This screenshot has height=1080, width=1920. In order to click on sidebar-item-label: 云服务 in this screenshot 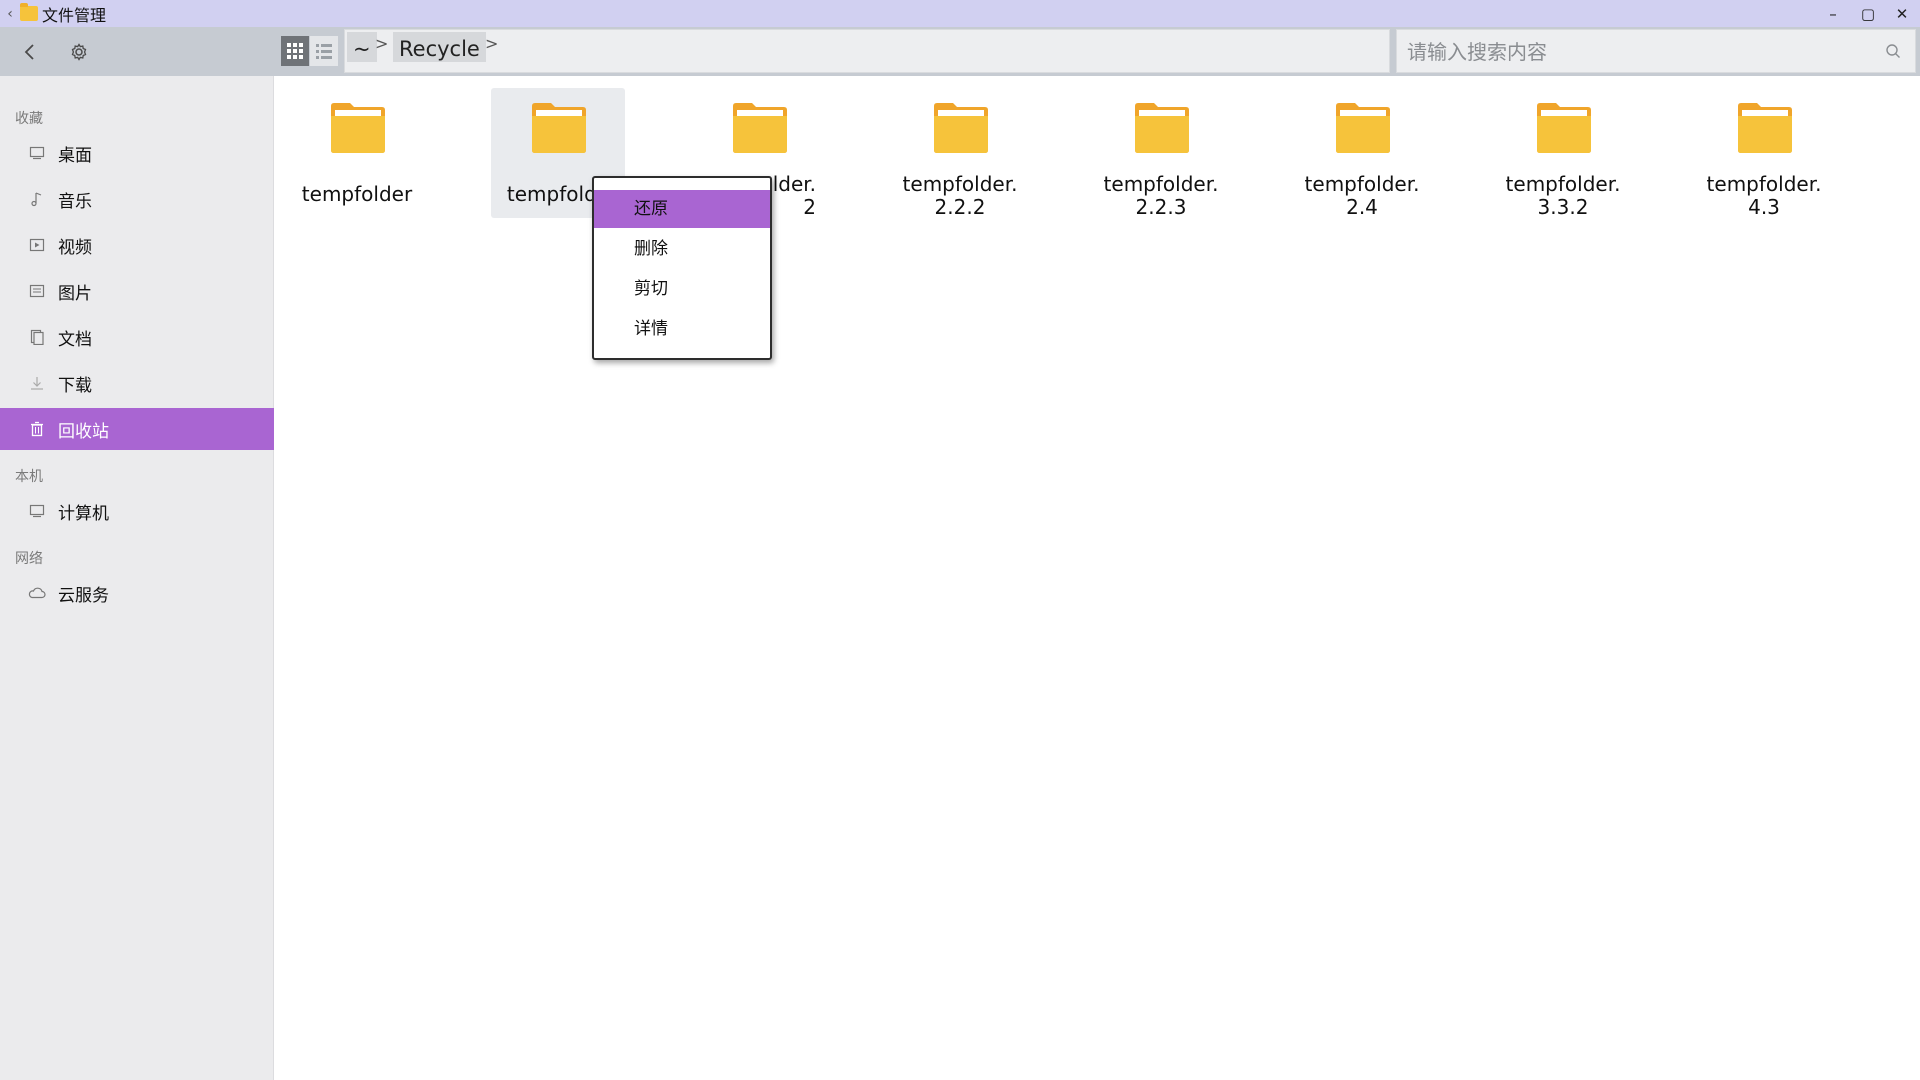, I will do `click(83, 595)`.